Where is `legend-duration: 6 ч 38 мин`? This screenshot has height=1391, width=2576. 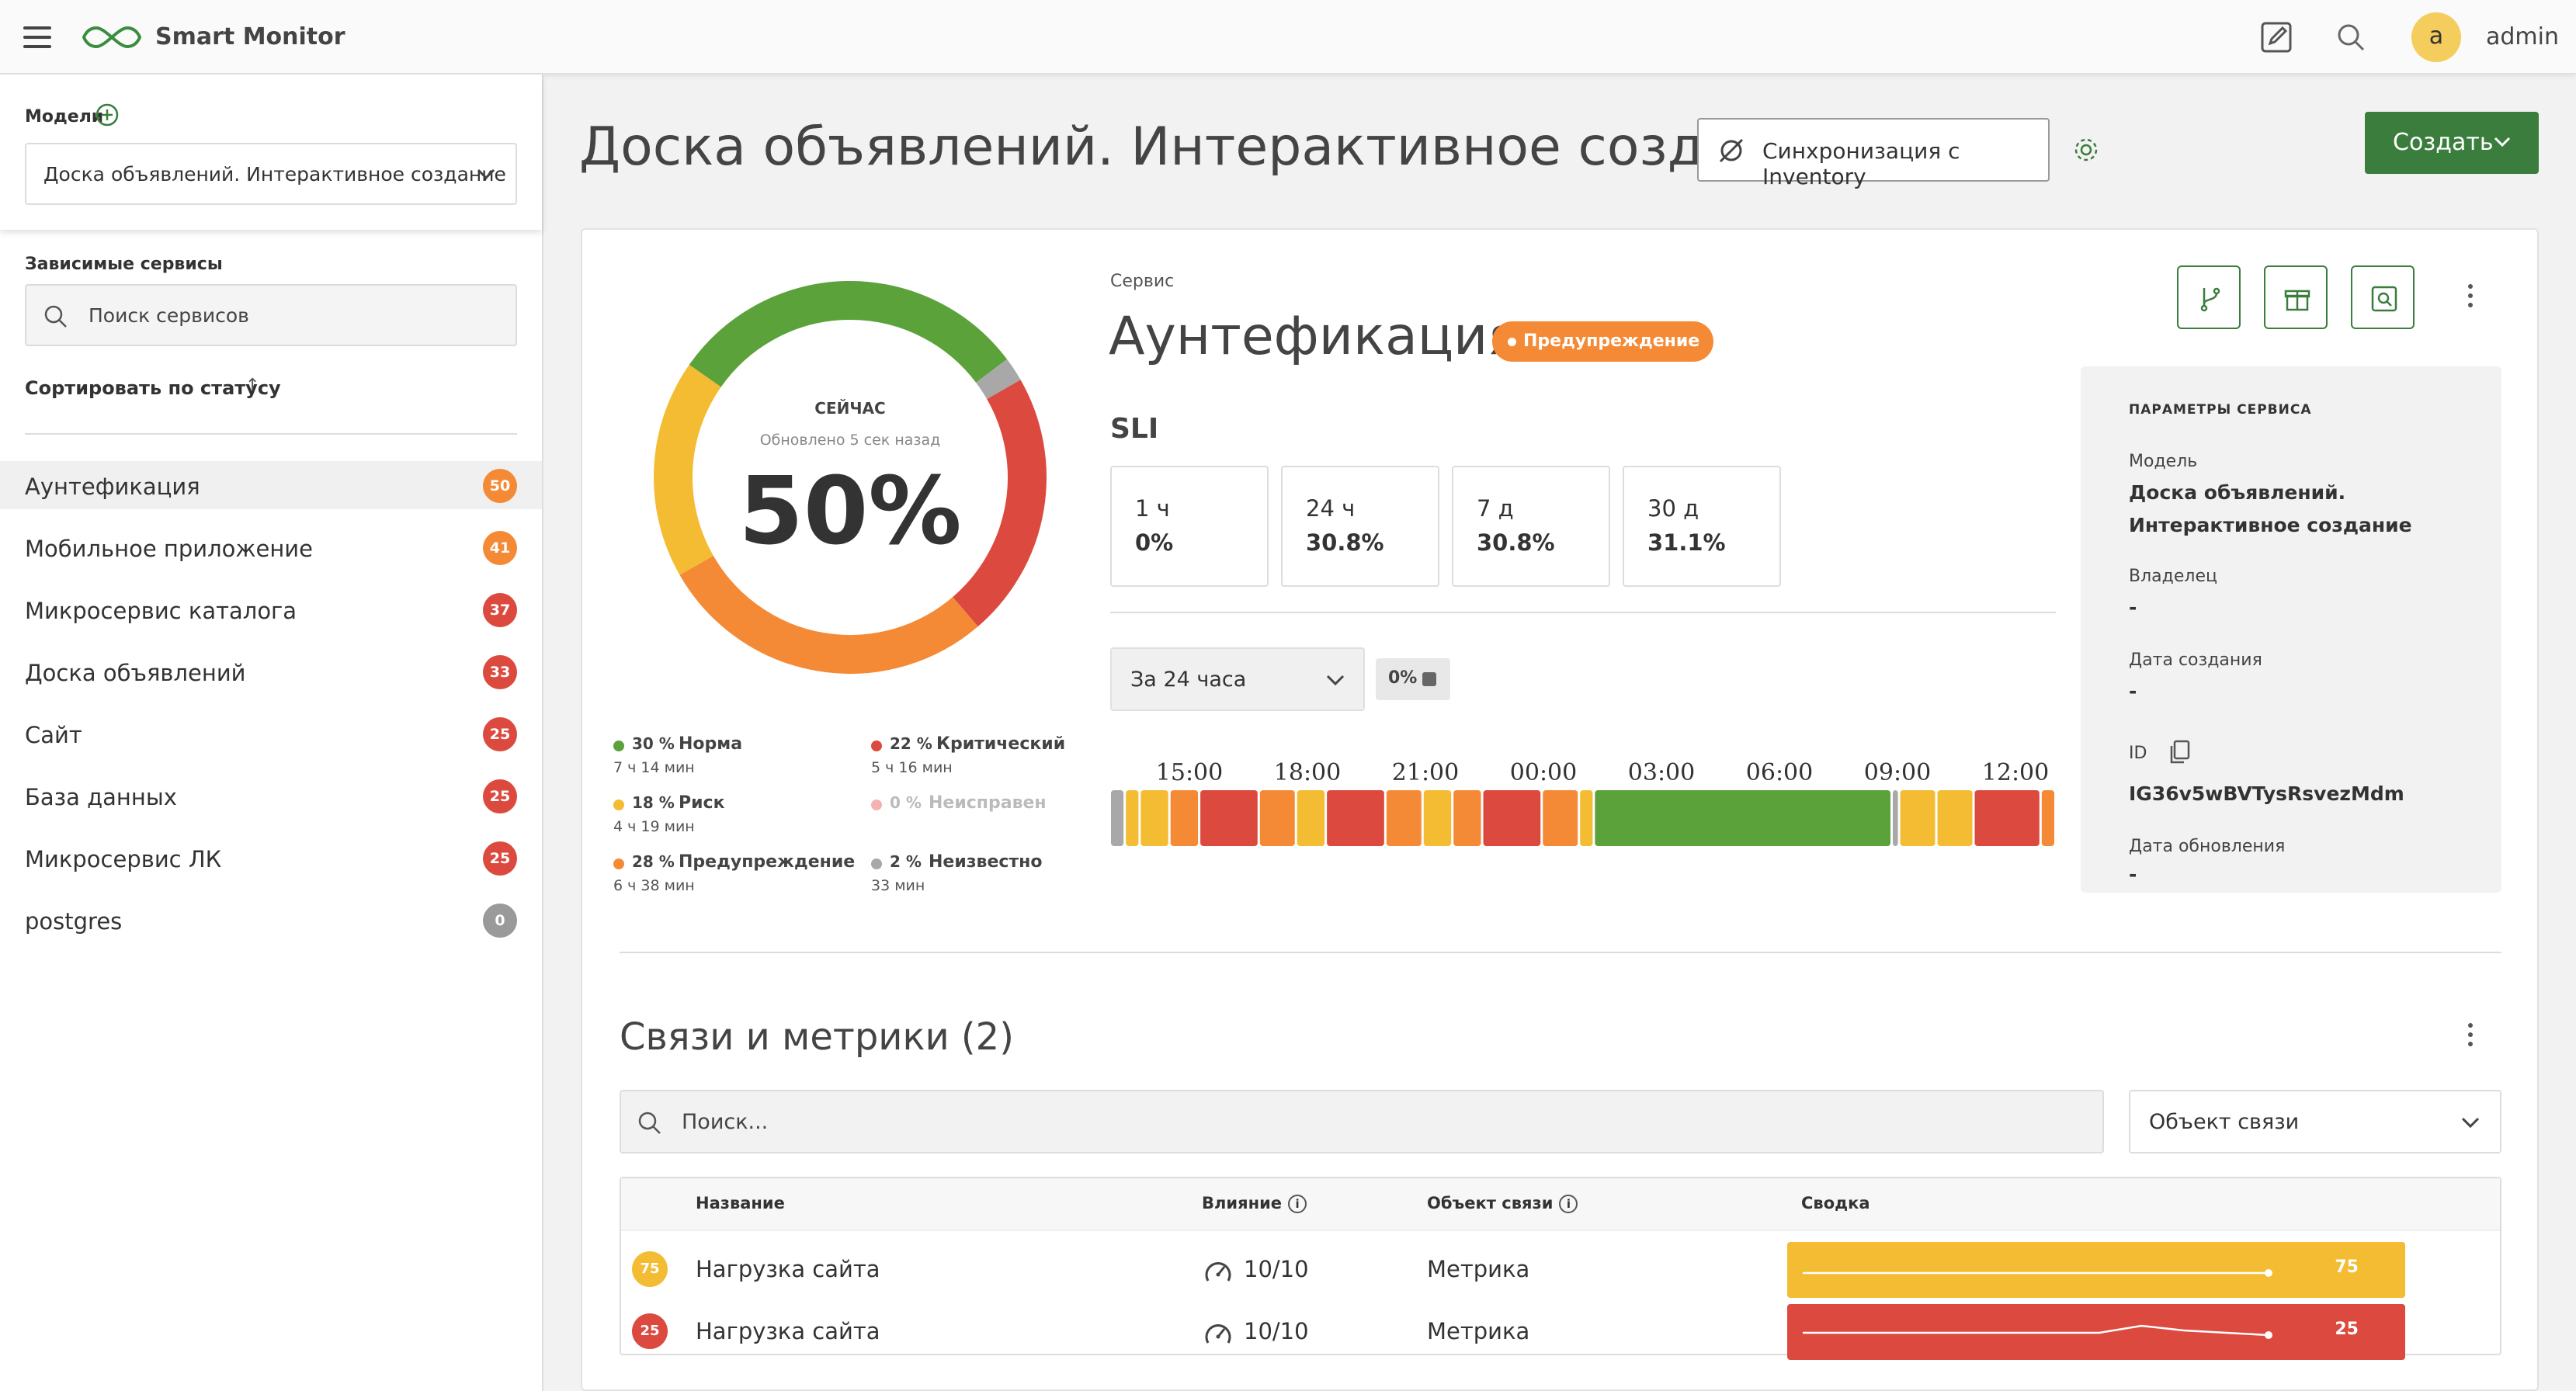 legend-duration: 6 ч 38 мин is located at coordinates (654, 886).